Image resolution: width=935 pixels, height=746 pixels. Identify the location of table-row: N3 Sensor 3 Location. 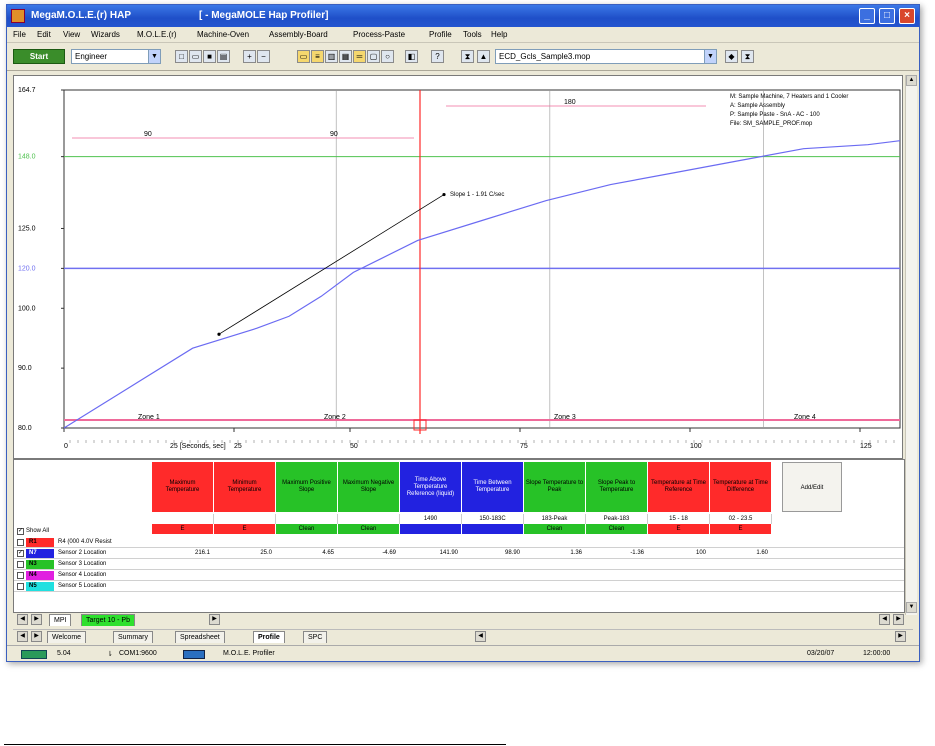
(459, 564).